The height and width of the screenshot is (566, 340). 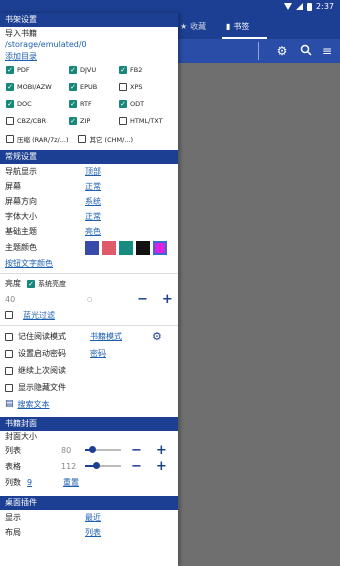 What do you see at coordinates (98, 353) in the screenshot?
I see `password-link: 密码` at bounding box center [98, 353].